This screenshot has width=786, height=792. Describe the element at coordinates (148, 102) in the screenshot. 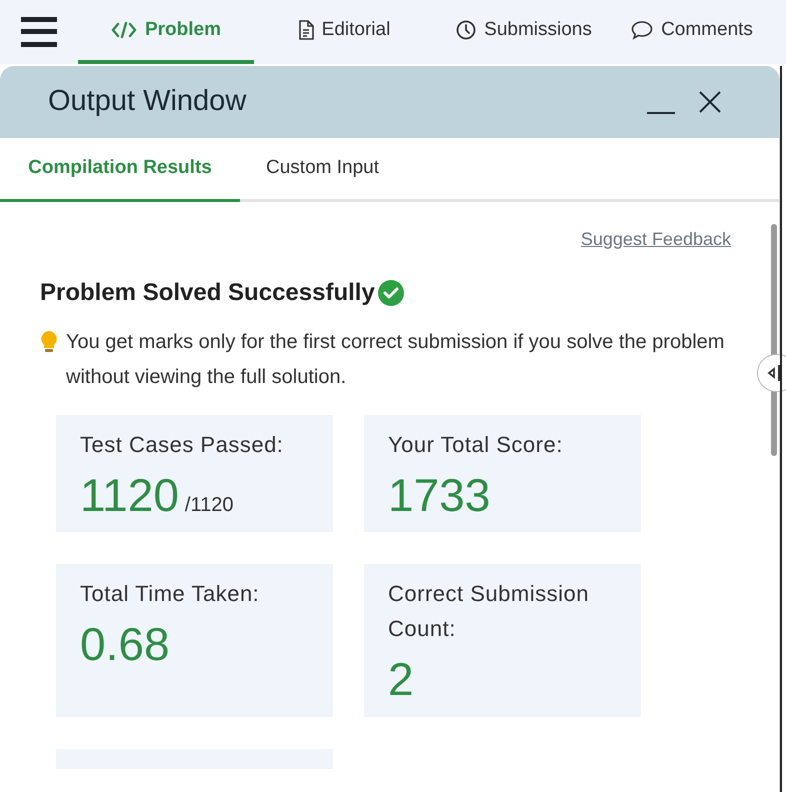

I see `window-title: Output Window` at that location.